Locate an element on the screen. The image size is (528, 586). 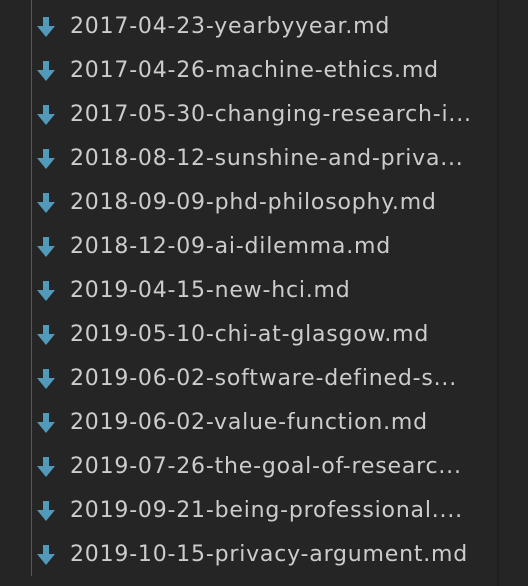
file-row: 2018-12-09-ai-dilemma.md is located at coordinates (264, 247).